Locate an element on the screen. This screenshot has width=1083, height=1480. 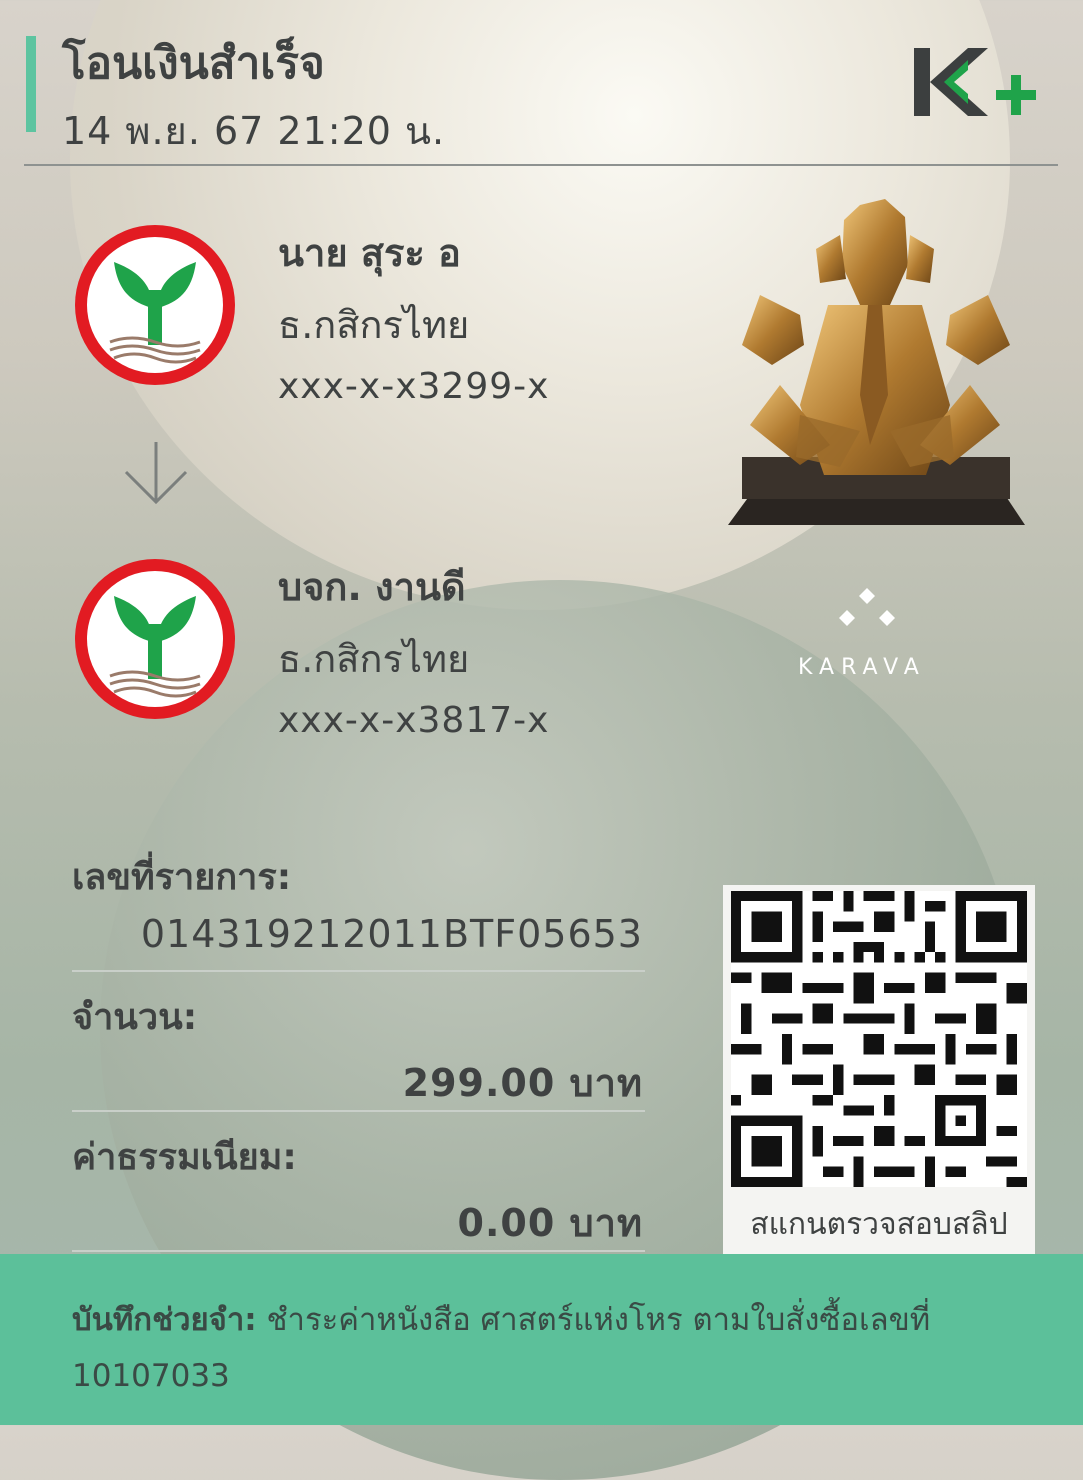
memo-label: บันทึกช่วยจำ: is located at coordinates (164, 1320).